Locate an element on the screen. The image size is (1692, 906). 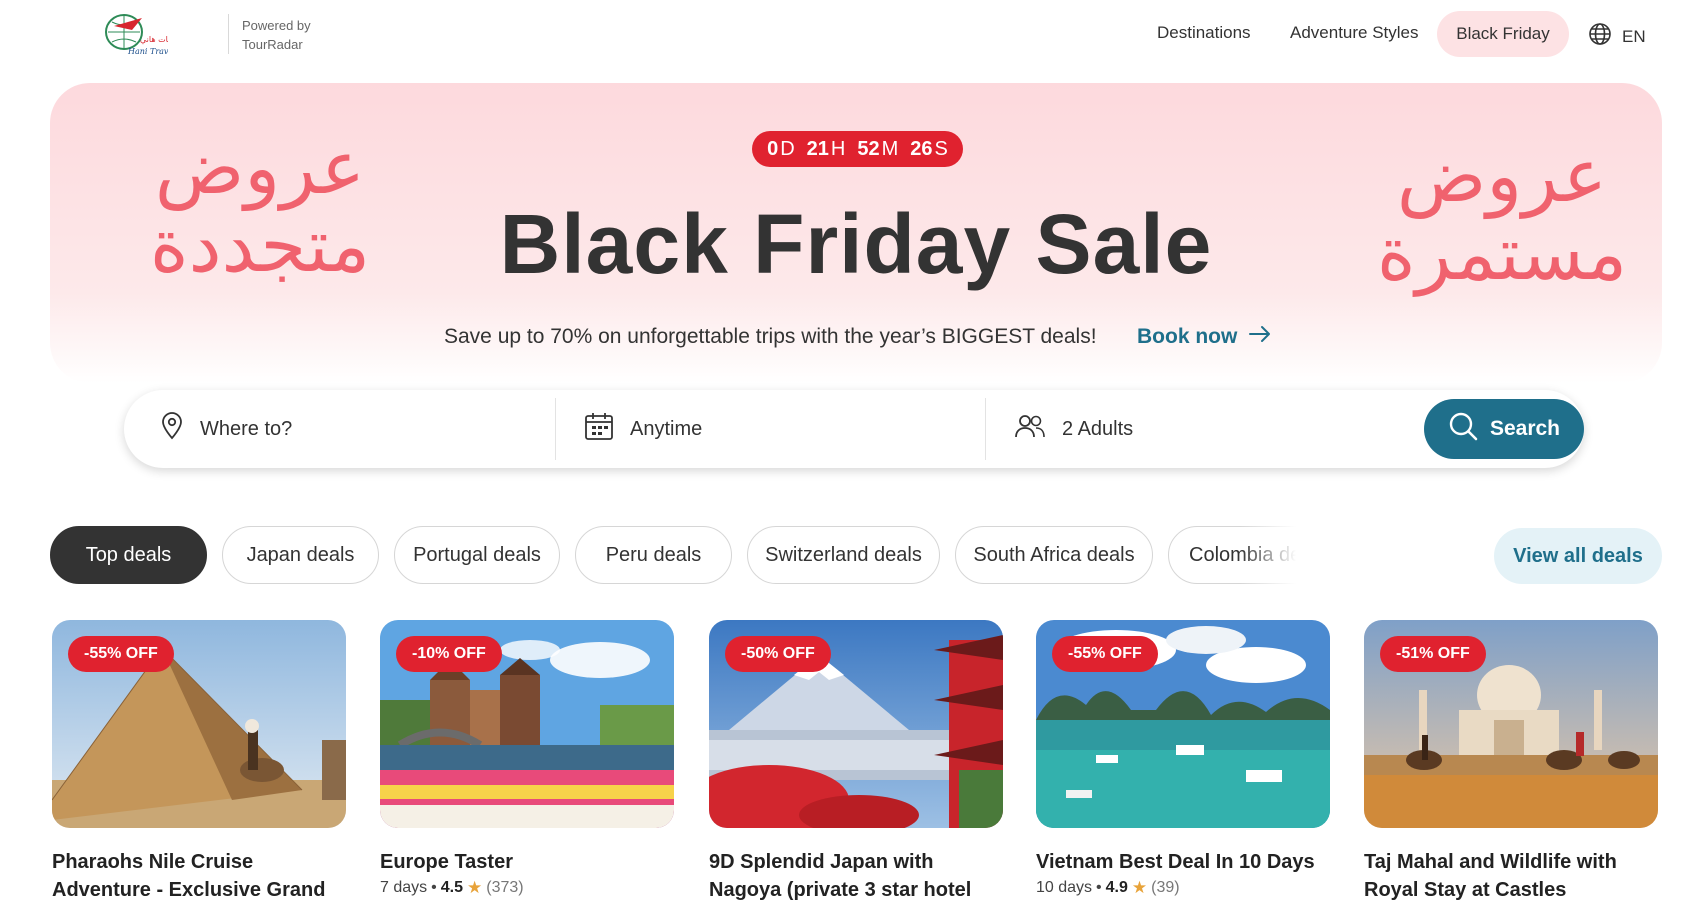
deal-image-taj-mahal: -51% OFF is located at coordinates (1511, 724).